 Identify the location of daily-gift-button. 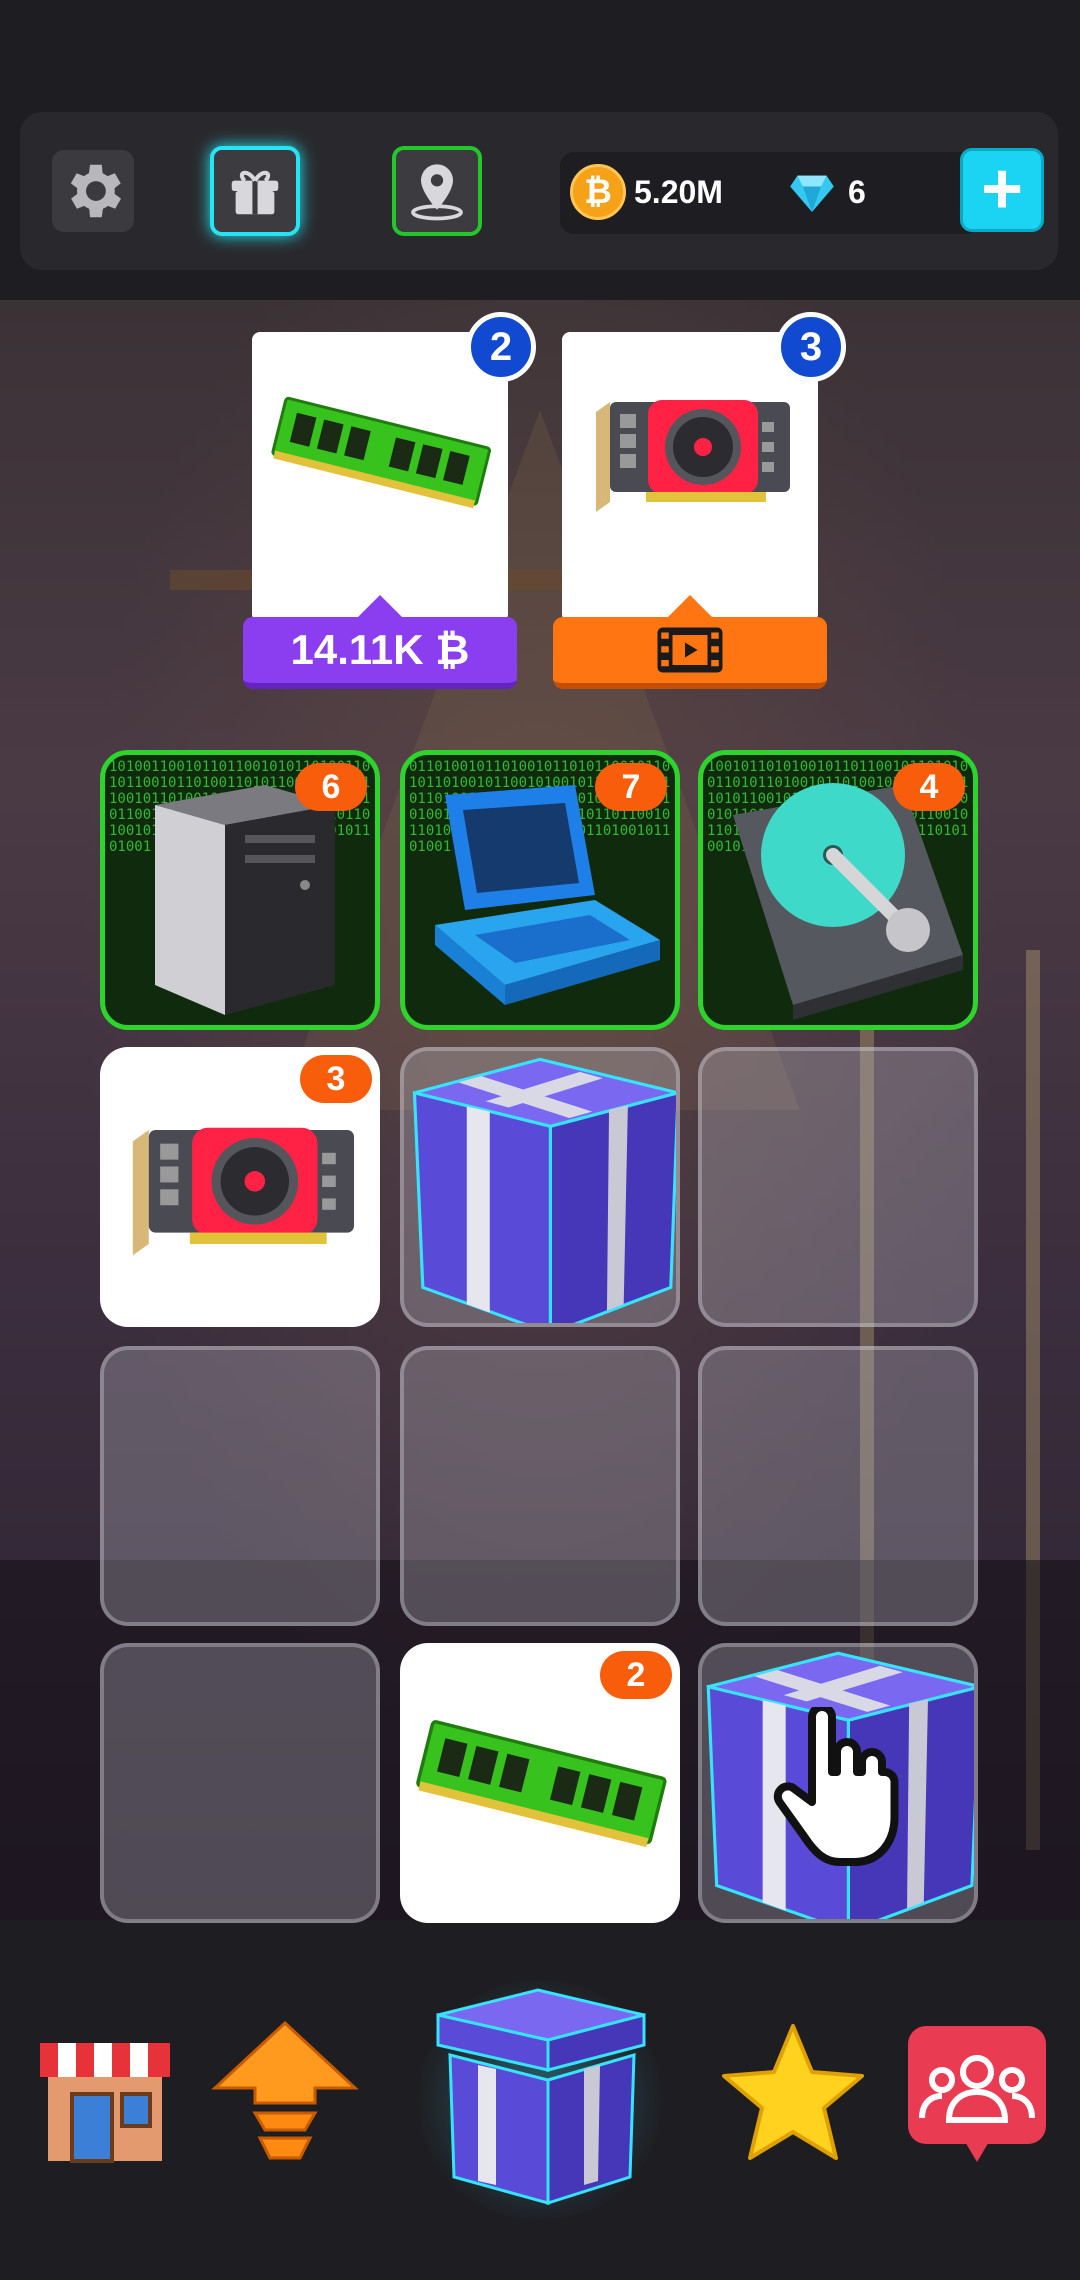
(255, 191).